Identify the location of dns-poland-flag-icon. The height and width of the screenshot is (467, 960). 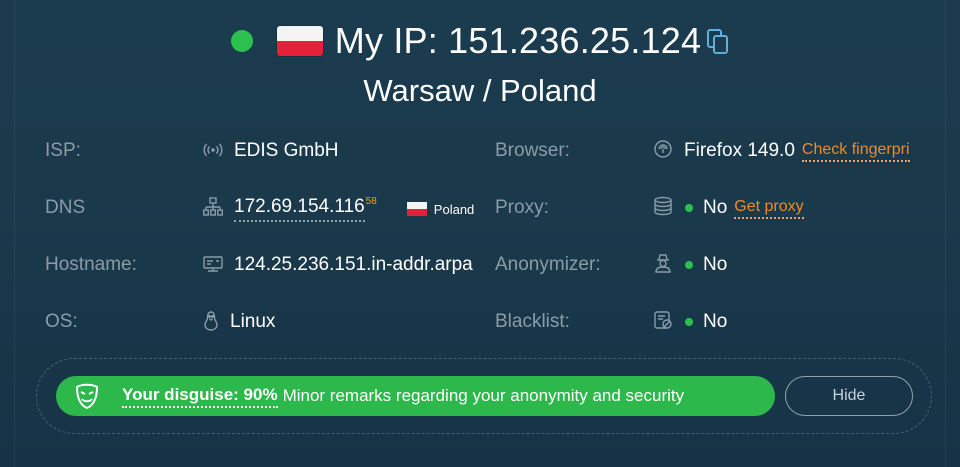
(416, 209).